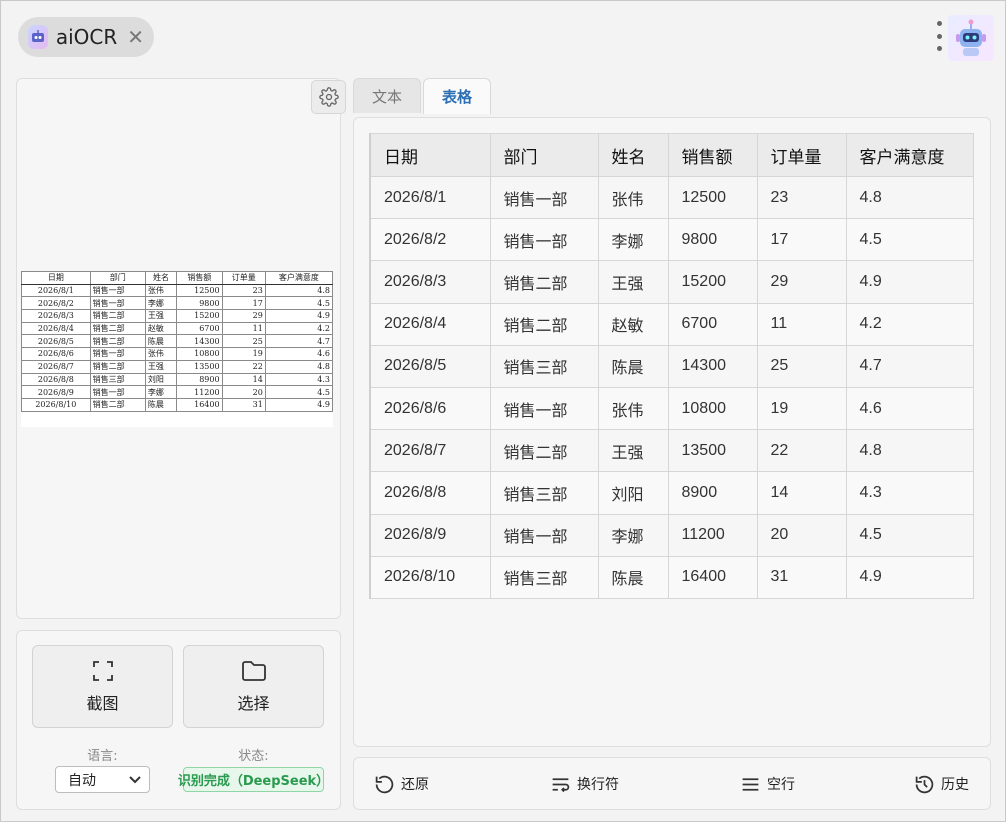  Describe the element at coordinates (117, 379) in the screenshot. I see `thumb-cell: 销售三部` at that location.